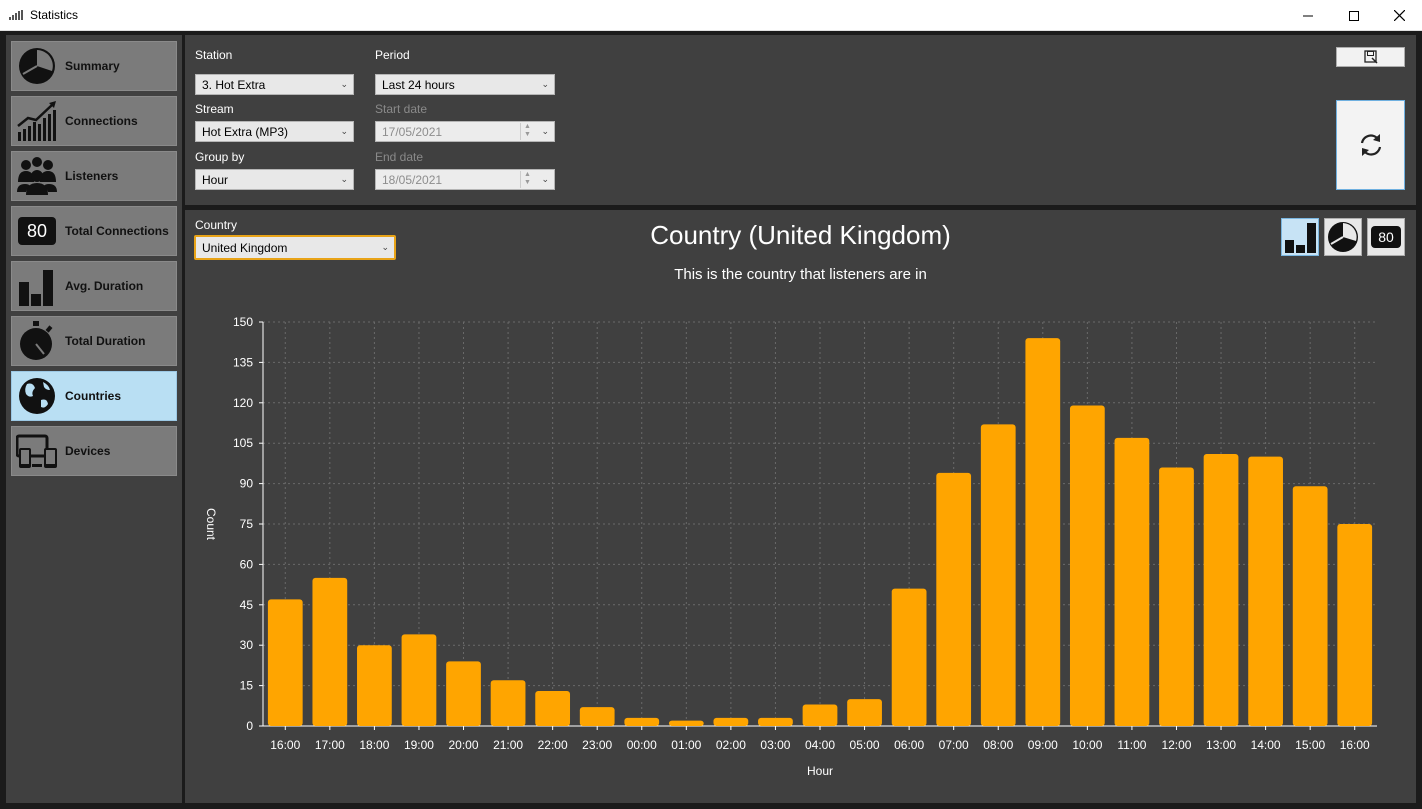 The image size is (1422, 809). Describe the element at coordinates (37, 121) in the screenshot. I see `trend-up-icon` at that location.